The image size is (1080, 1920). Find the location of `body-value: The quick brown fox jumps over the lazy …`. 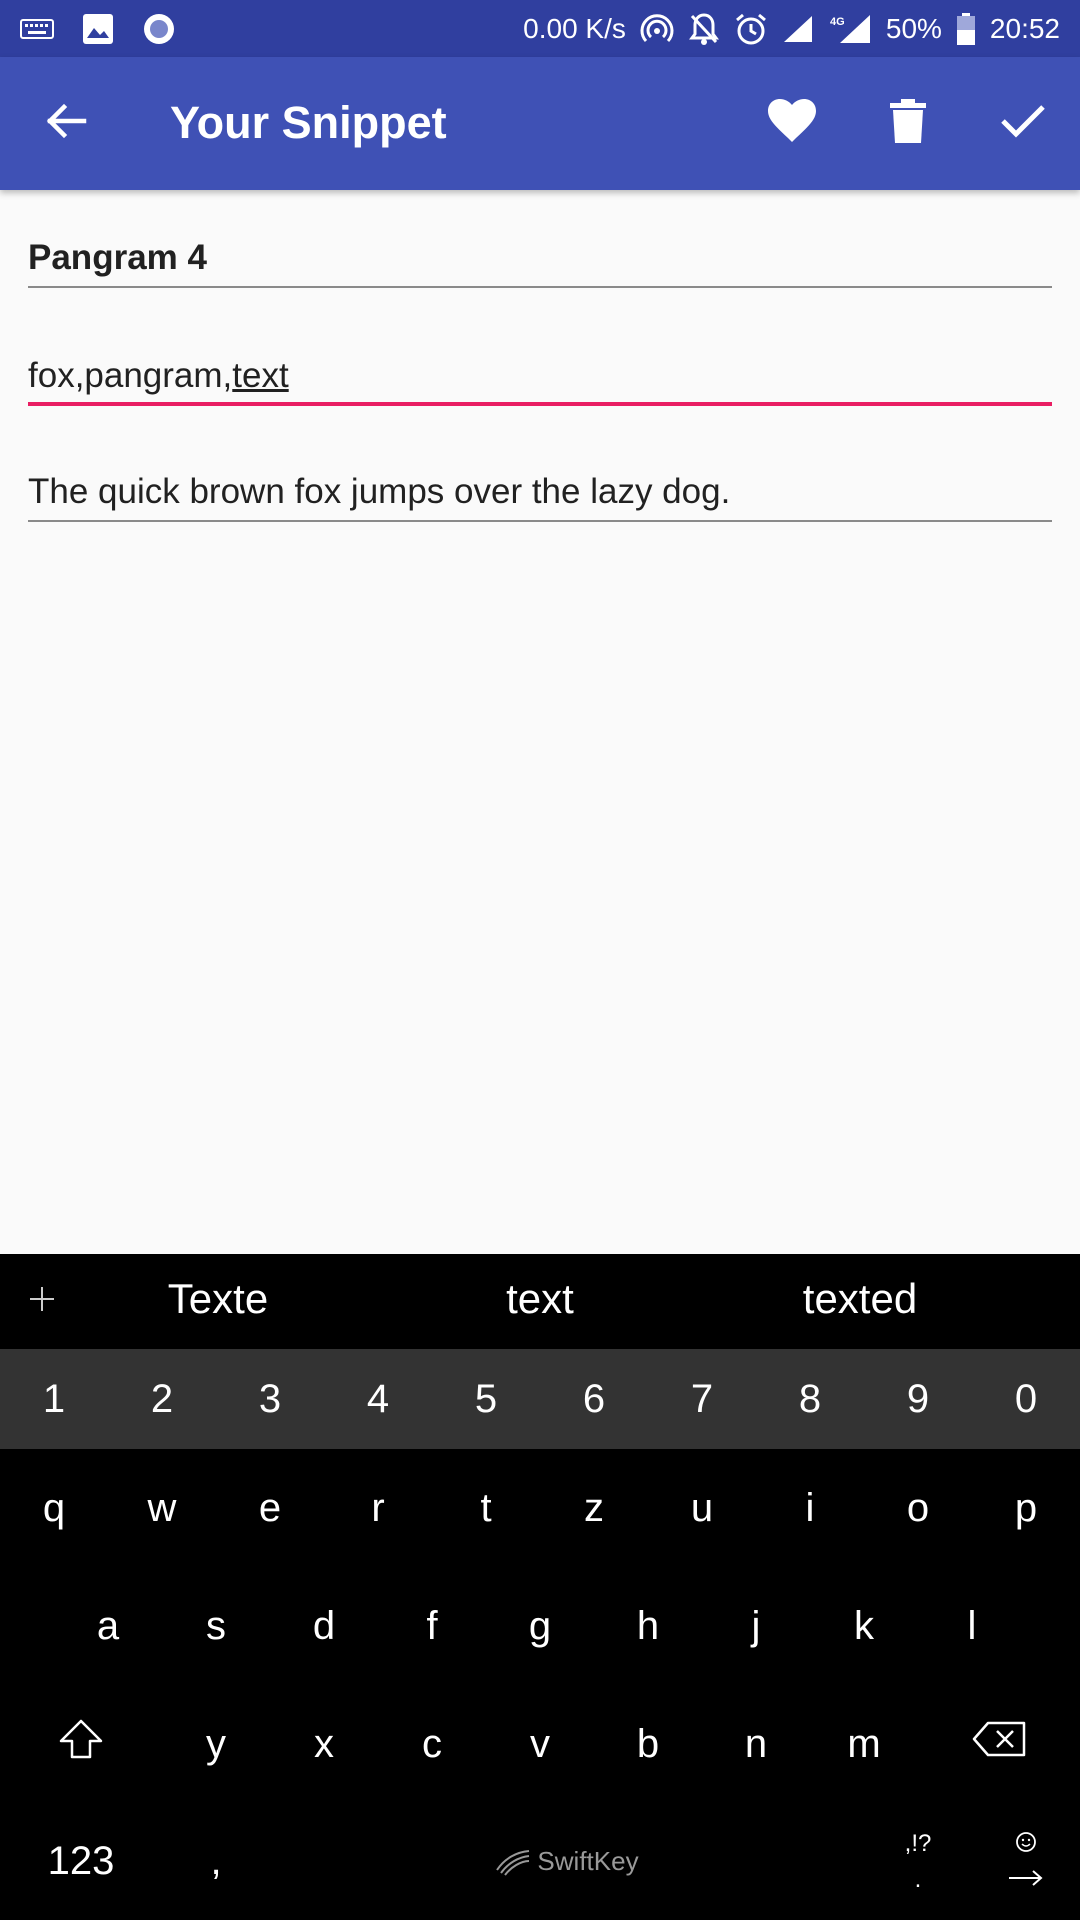

body-value: The quick brown fox jumps over the lazy … is located at coordinates (379, 491).